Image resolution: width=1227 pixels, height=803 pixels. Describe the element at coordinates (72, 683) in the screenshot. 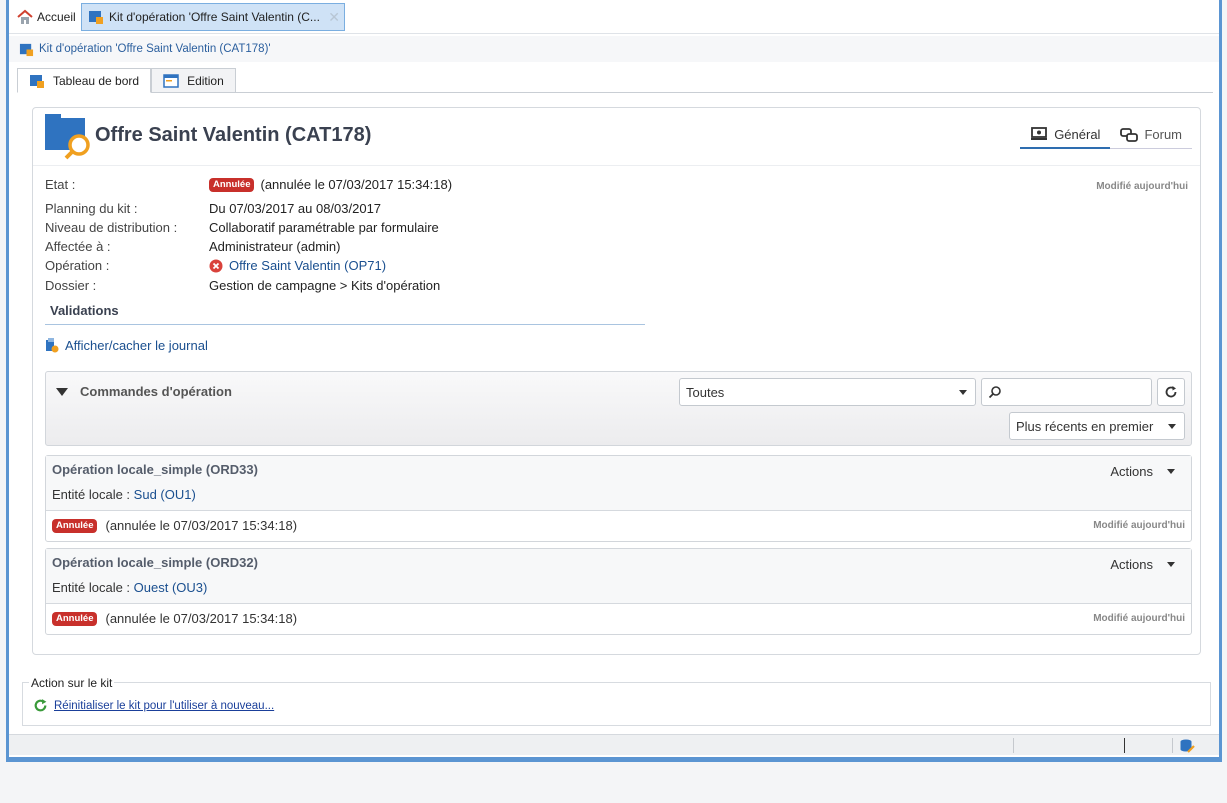

I see `kit-action-legend: Action sur le kit` at that location.